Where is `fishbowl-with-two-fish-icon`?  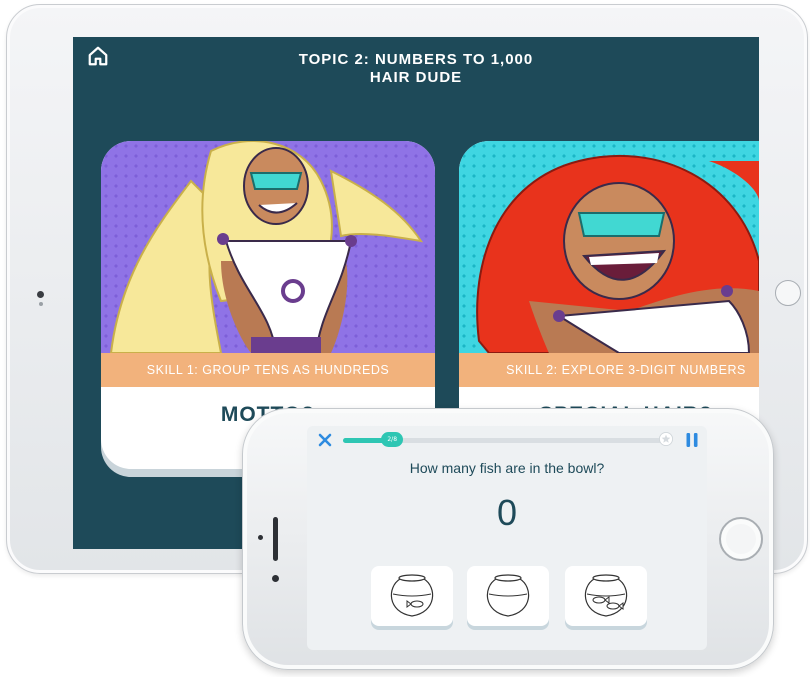
fishbowl-with-two-fish-icon is located at coordinates (606, 595).